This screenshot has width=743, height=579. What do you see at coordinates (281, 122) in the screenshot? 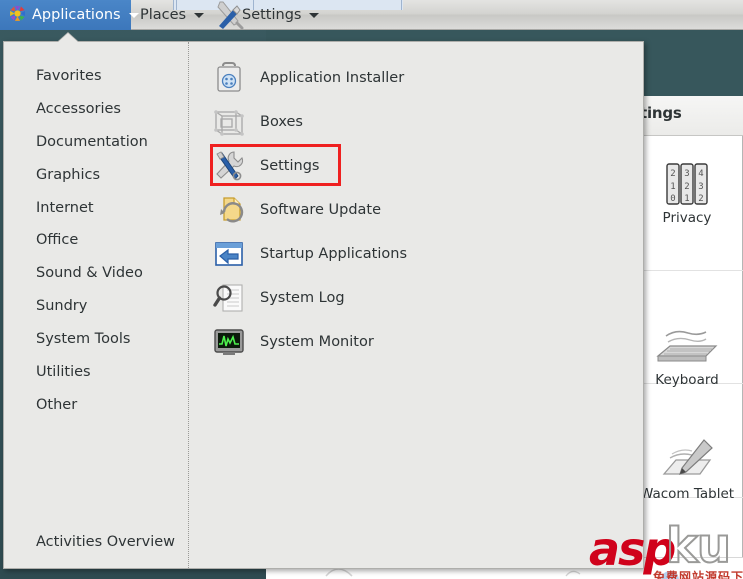
I see `app-label: Boxes` at bounding box center [281, 122].